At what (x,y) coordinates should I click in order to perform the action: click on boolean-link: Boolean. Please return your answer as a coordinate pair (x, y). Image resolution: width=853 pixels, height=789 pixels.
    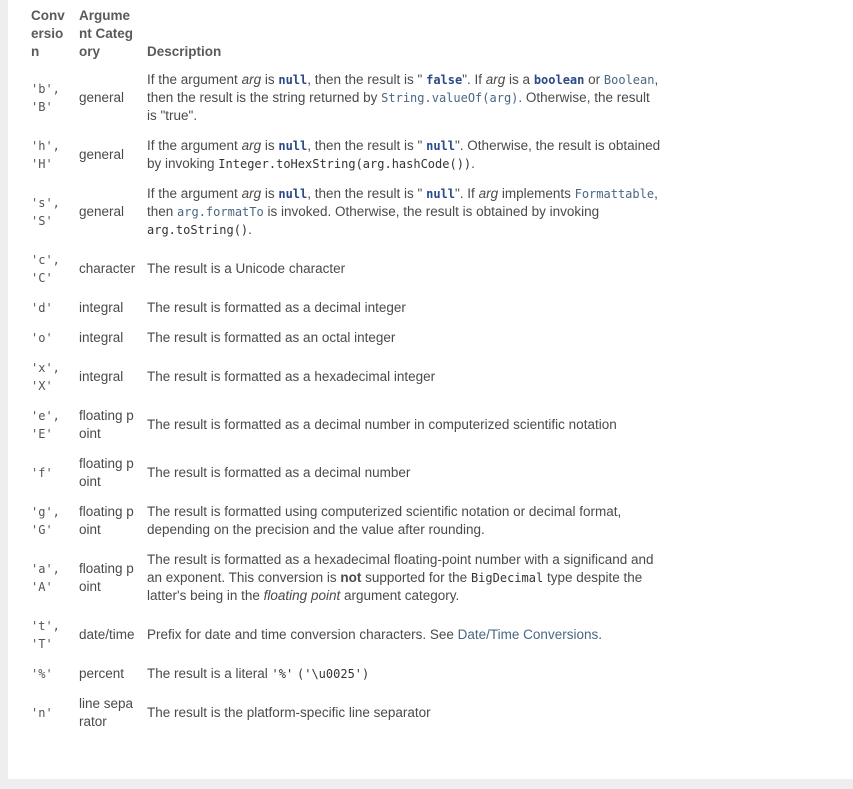
    Looking at the image, I should click on (629, 80).